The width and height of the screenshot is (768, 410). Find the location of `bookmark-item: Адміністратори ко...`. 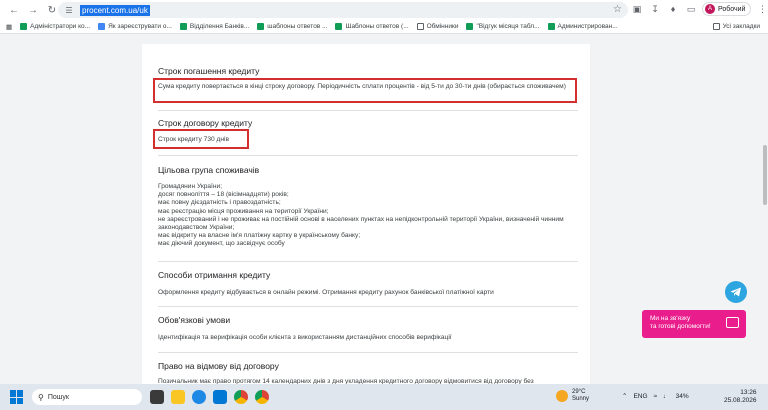

bookmark-item: Адміністратори ко... is located at coordinates (55, 26).